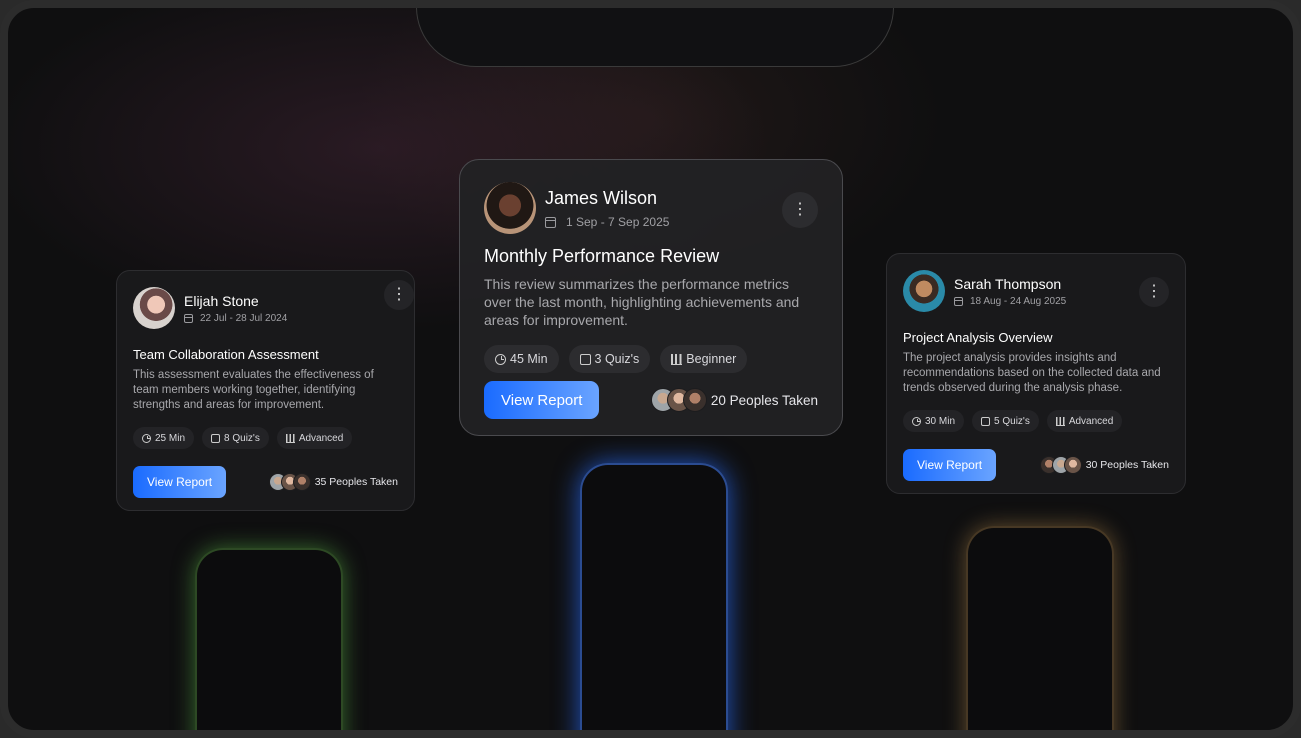  Describe the element at coordinates (356, 482) in the screenshot. I see `takers-text: 35 Peoples Taken` at that location.